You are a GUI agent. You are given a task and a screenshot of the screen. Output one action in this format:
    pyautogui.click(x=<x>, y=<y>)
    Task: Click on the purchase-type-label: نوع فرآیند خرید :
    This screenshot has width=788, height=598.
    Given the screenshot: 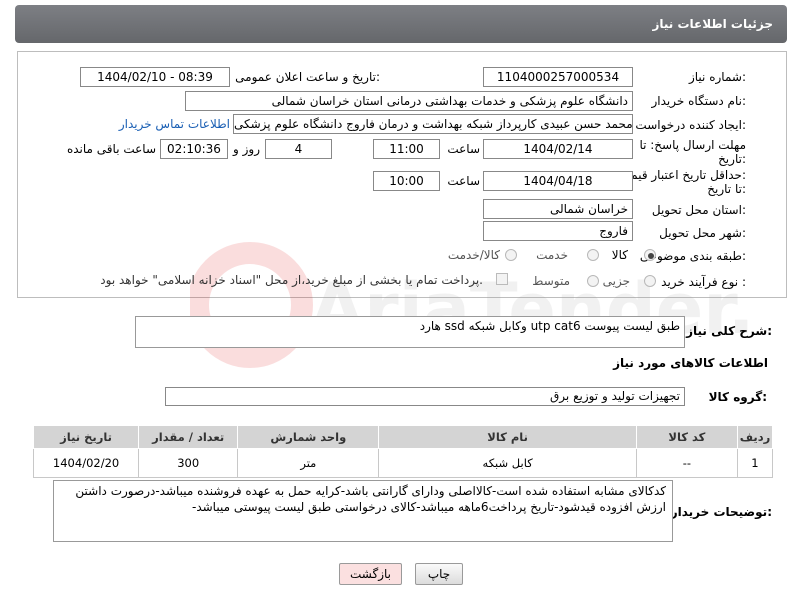 What is the action you would take?
    pyautogui.click(x=703, y=282)
    